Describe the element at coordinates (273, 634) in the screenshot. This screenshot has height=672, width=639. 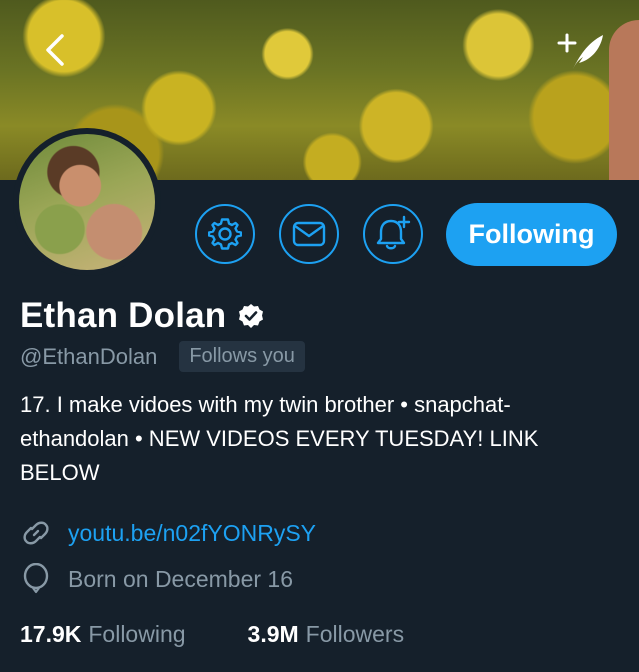
I see `followers-count: 3.9M` at that location.